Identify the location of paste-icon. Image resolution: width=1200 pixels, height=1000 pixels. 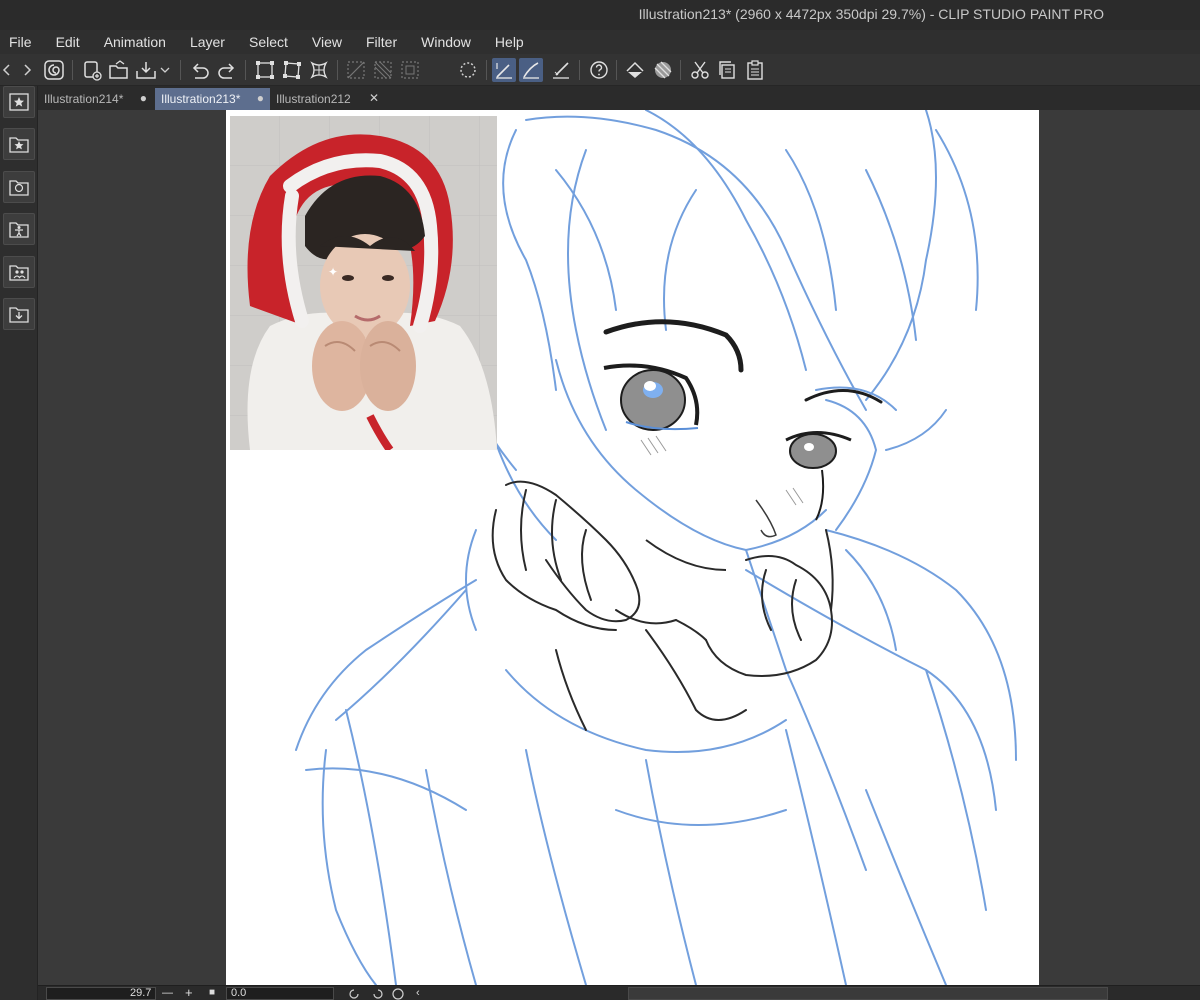
(755, 70).